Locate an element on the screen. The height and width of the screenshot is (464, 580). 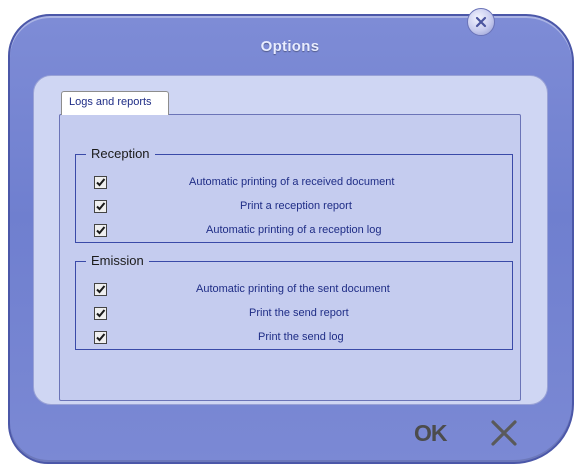
reception-option-2-label: Print a reception report is located at coordinates (296, 206).